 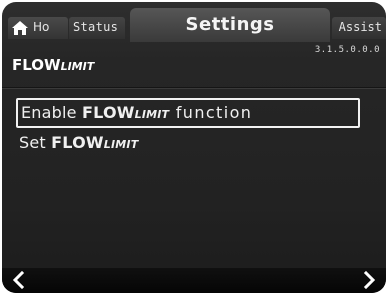 I want to click on chevron-right-icon, so click(x=369, y=280).